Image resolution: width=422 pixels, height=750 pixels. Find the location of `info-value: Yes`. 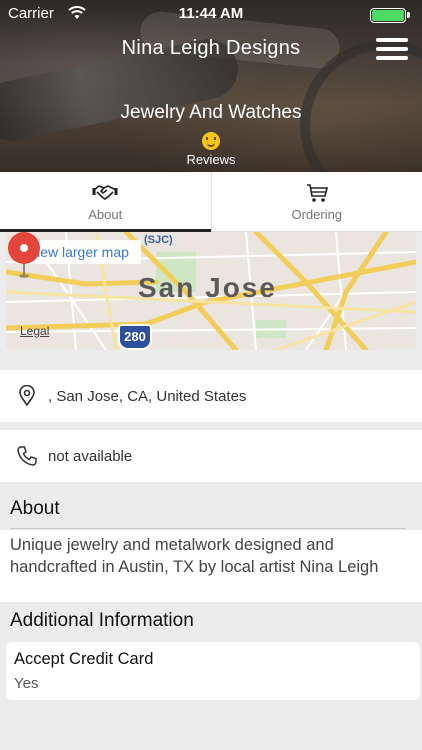

info-value: Yes is located at coordinates (26, 683).